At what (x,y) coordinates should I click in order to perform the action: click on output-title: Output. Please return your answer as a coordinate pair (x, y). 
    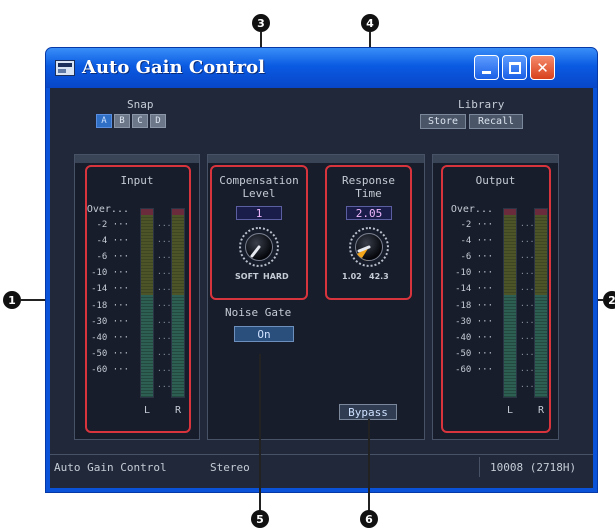
    Looking at the image, I should click on (495, 180).